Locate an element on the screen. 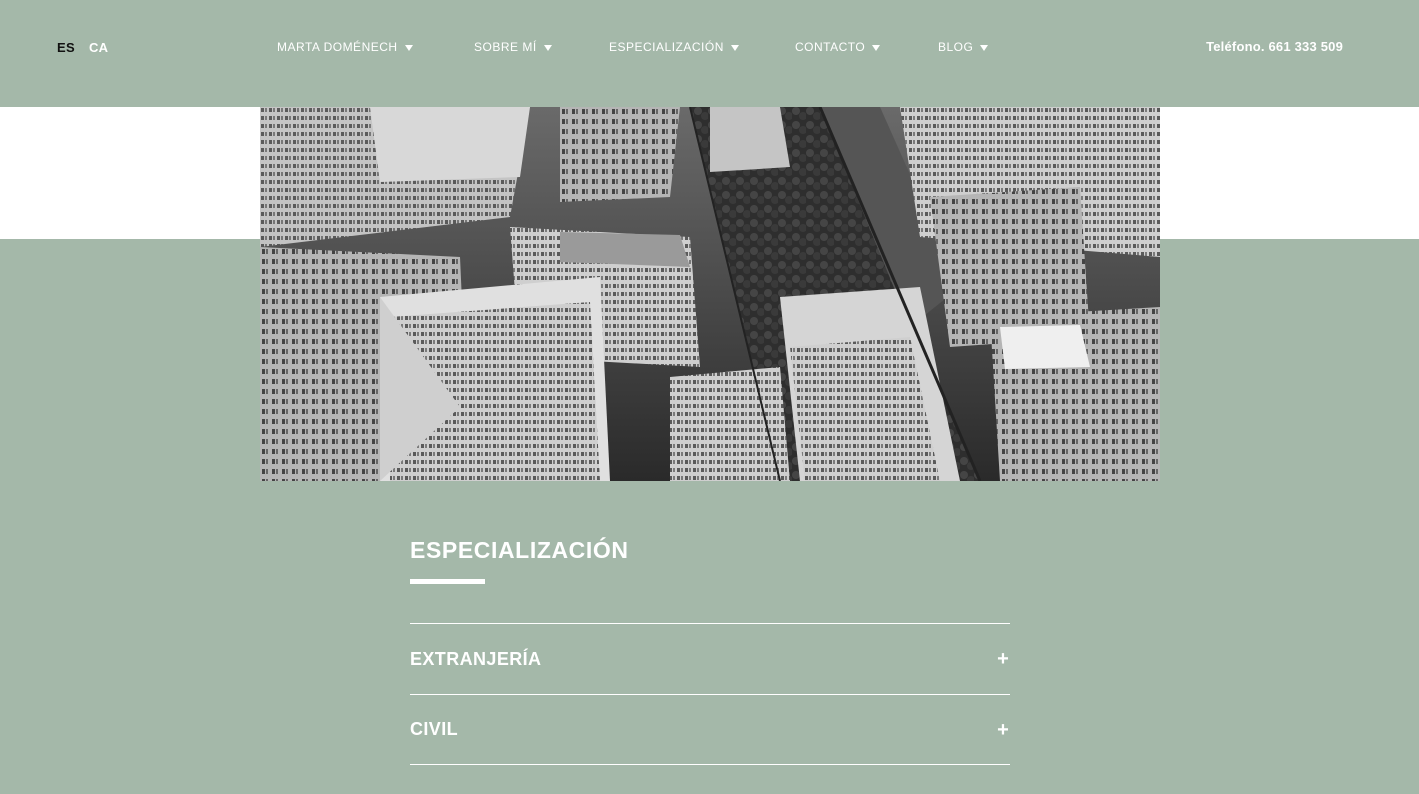 This screenshot has width=1419, height=794. nav-item-label: MARTA DOMÉNECH is located at coordinates (337, 47).